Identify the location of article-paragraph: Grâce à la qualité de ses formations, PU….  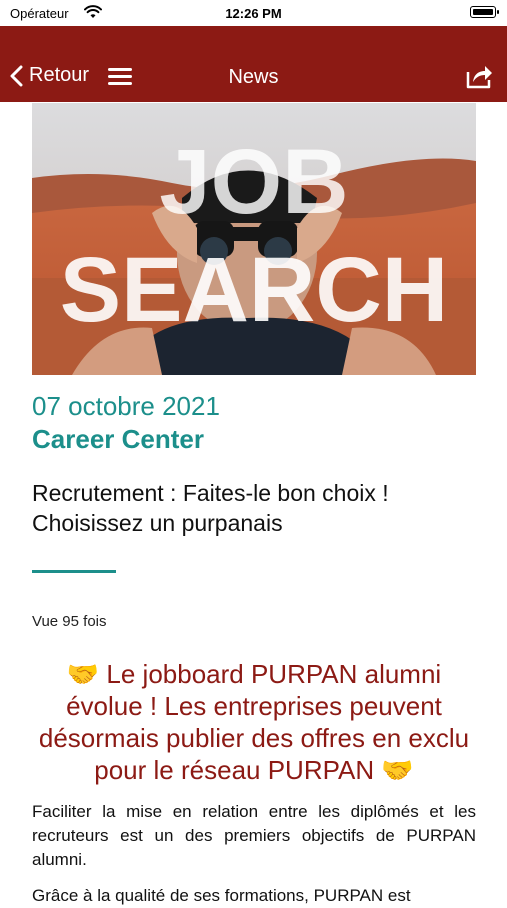
(221, 895).